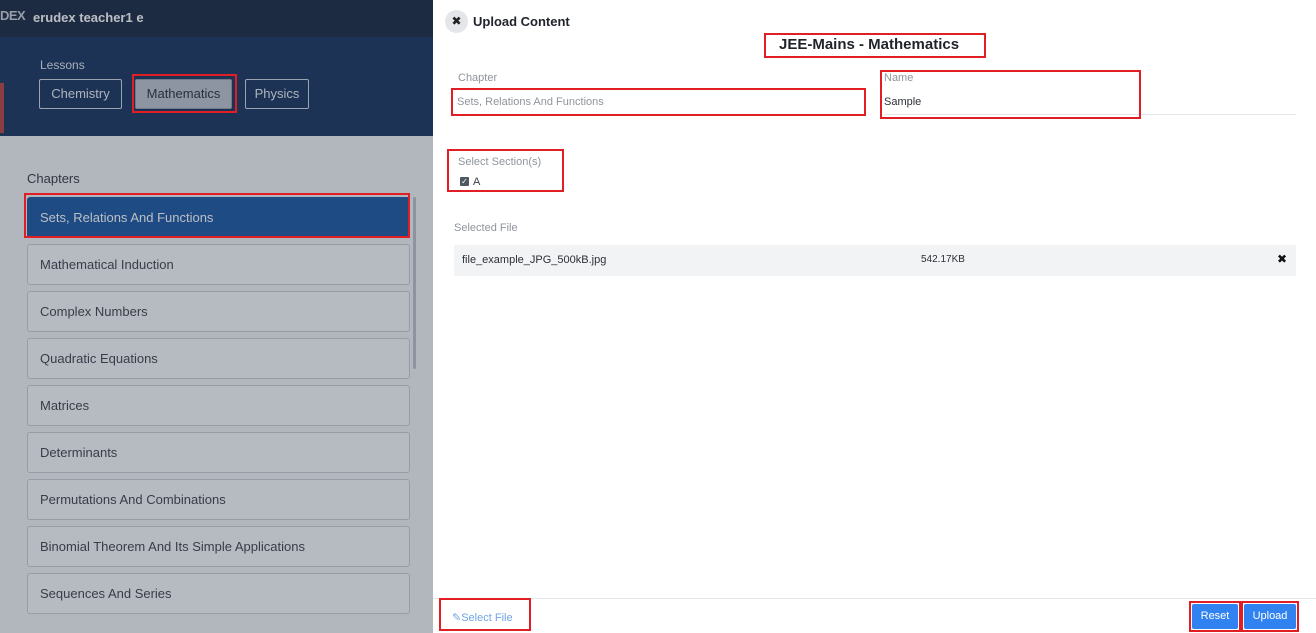  Describe the element at coordinates (1215, 616) in the screenshot. I see `reset-button: Reset` at that location.